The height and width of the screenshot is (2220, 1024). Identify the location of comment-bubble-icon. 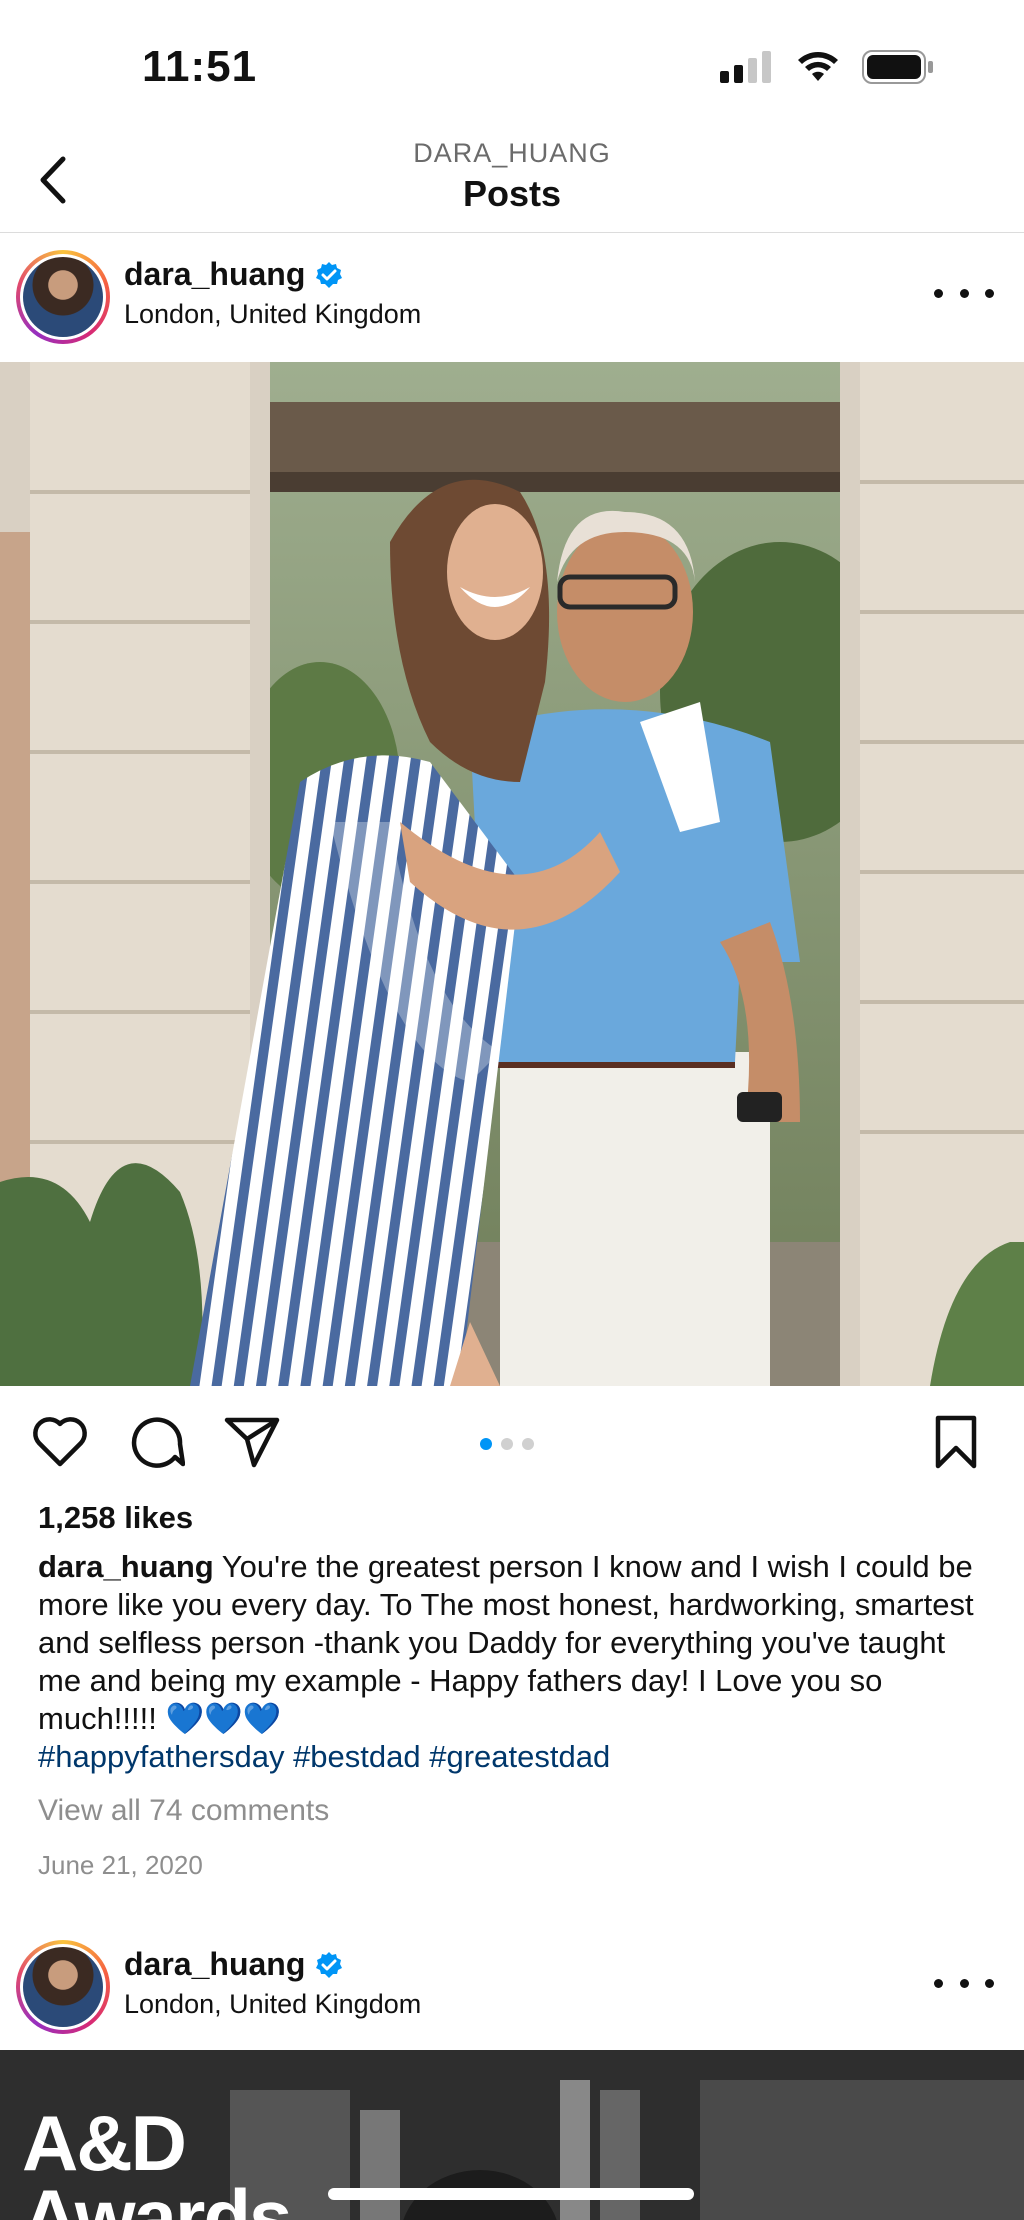
(158, 1442).